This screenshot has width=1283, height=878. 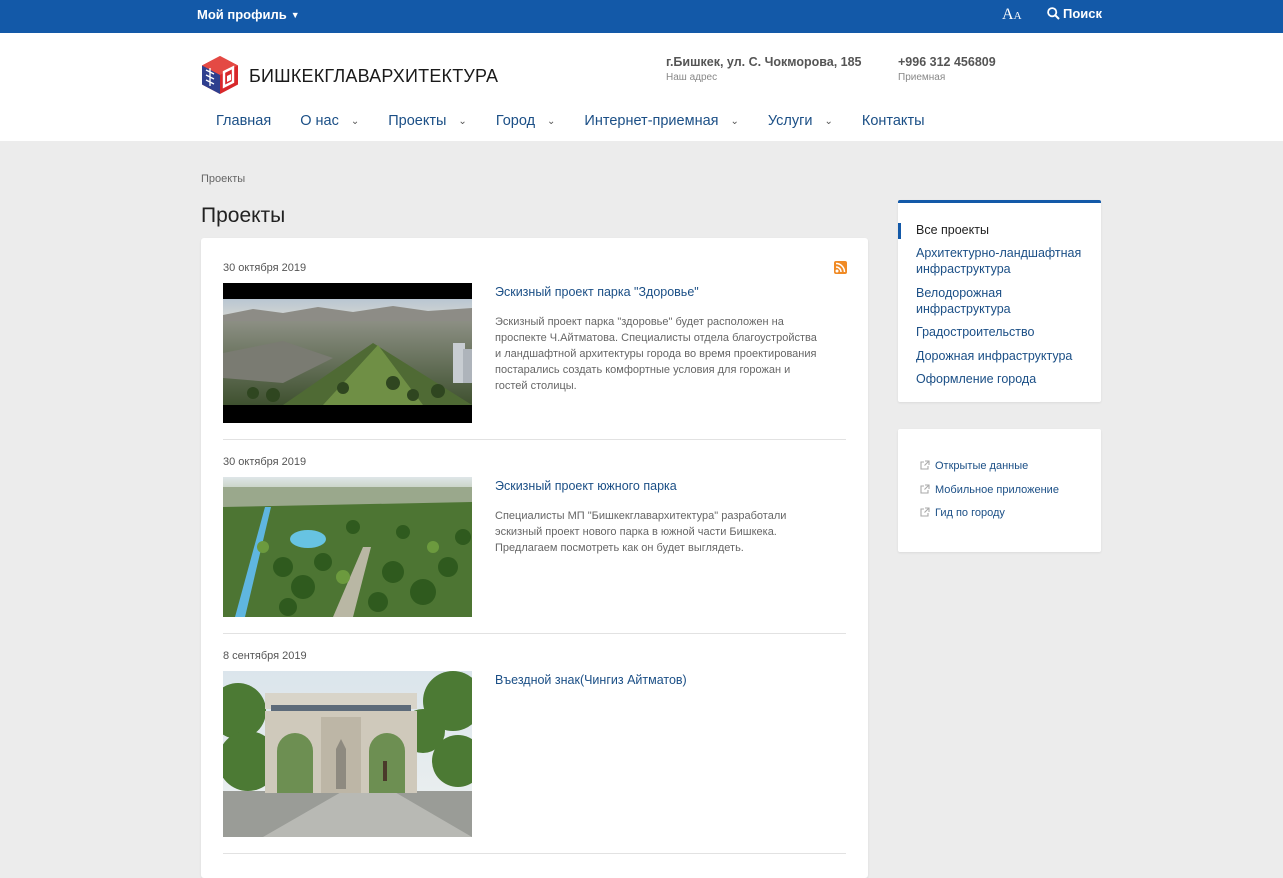 What do you see at coordinates (1006, 379) in the screenshot?
I see `category-city-design: Оформление города` at bounding box center [1006, 379].